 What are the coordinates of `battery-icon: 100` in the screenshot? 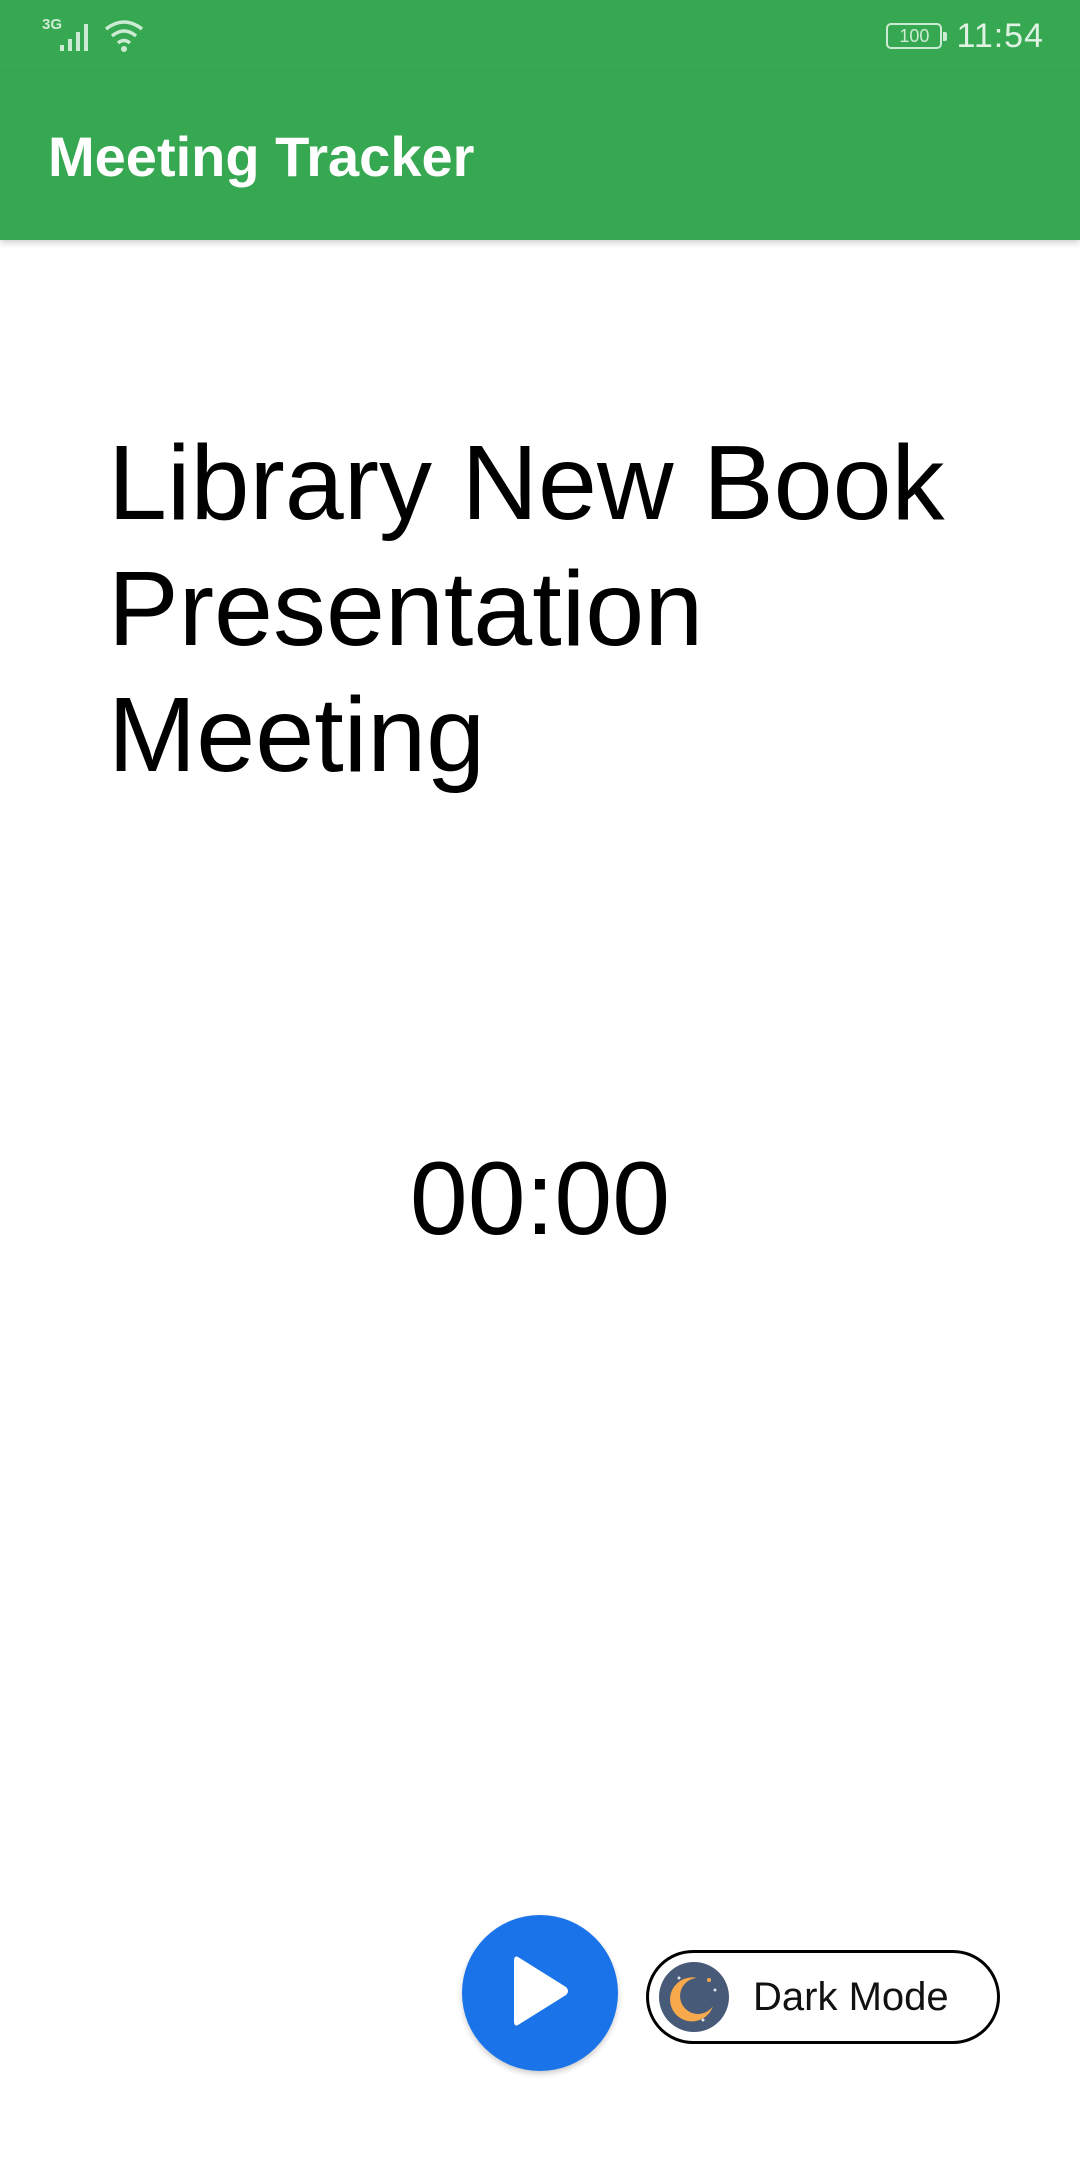 It's located at (917, 36).